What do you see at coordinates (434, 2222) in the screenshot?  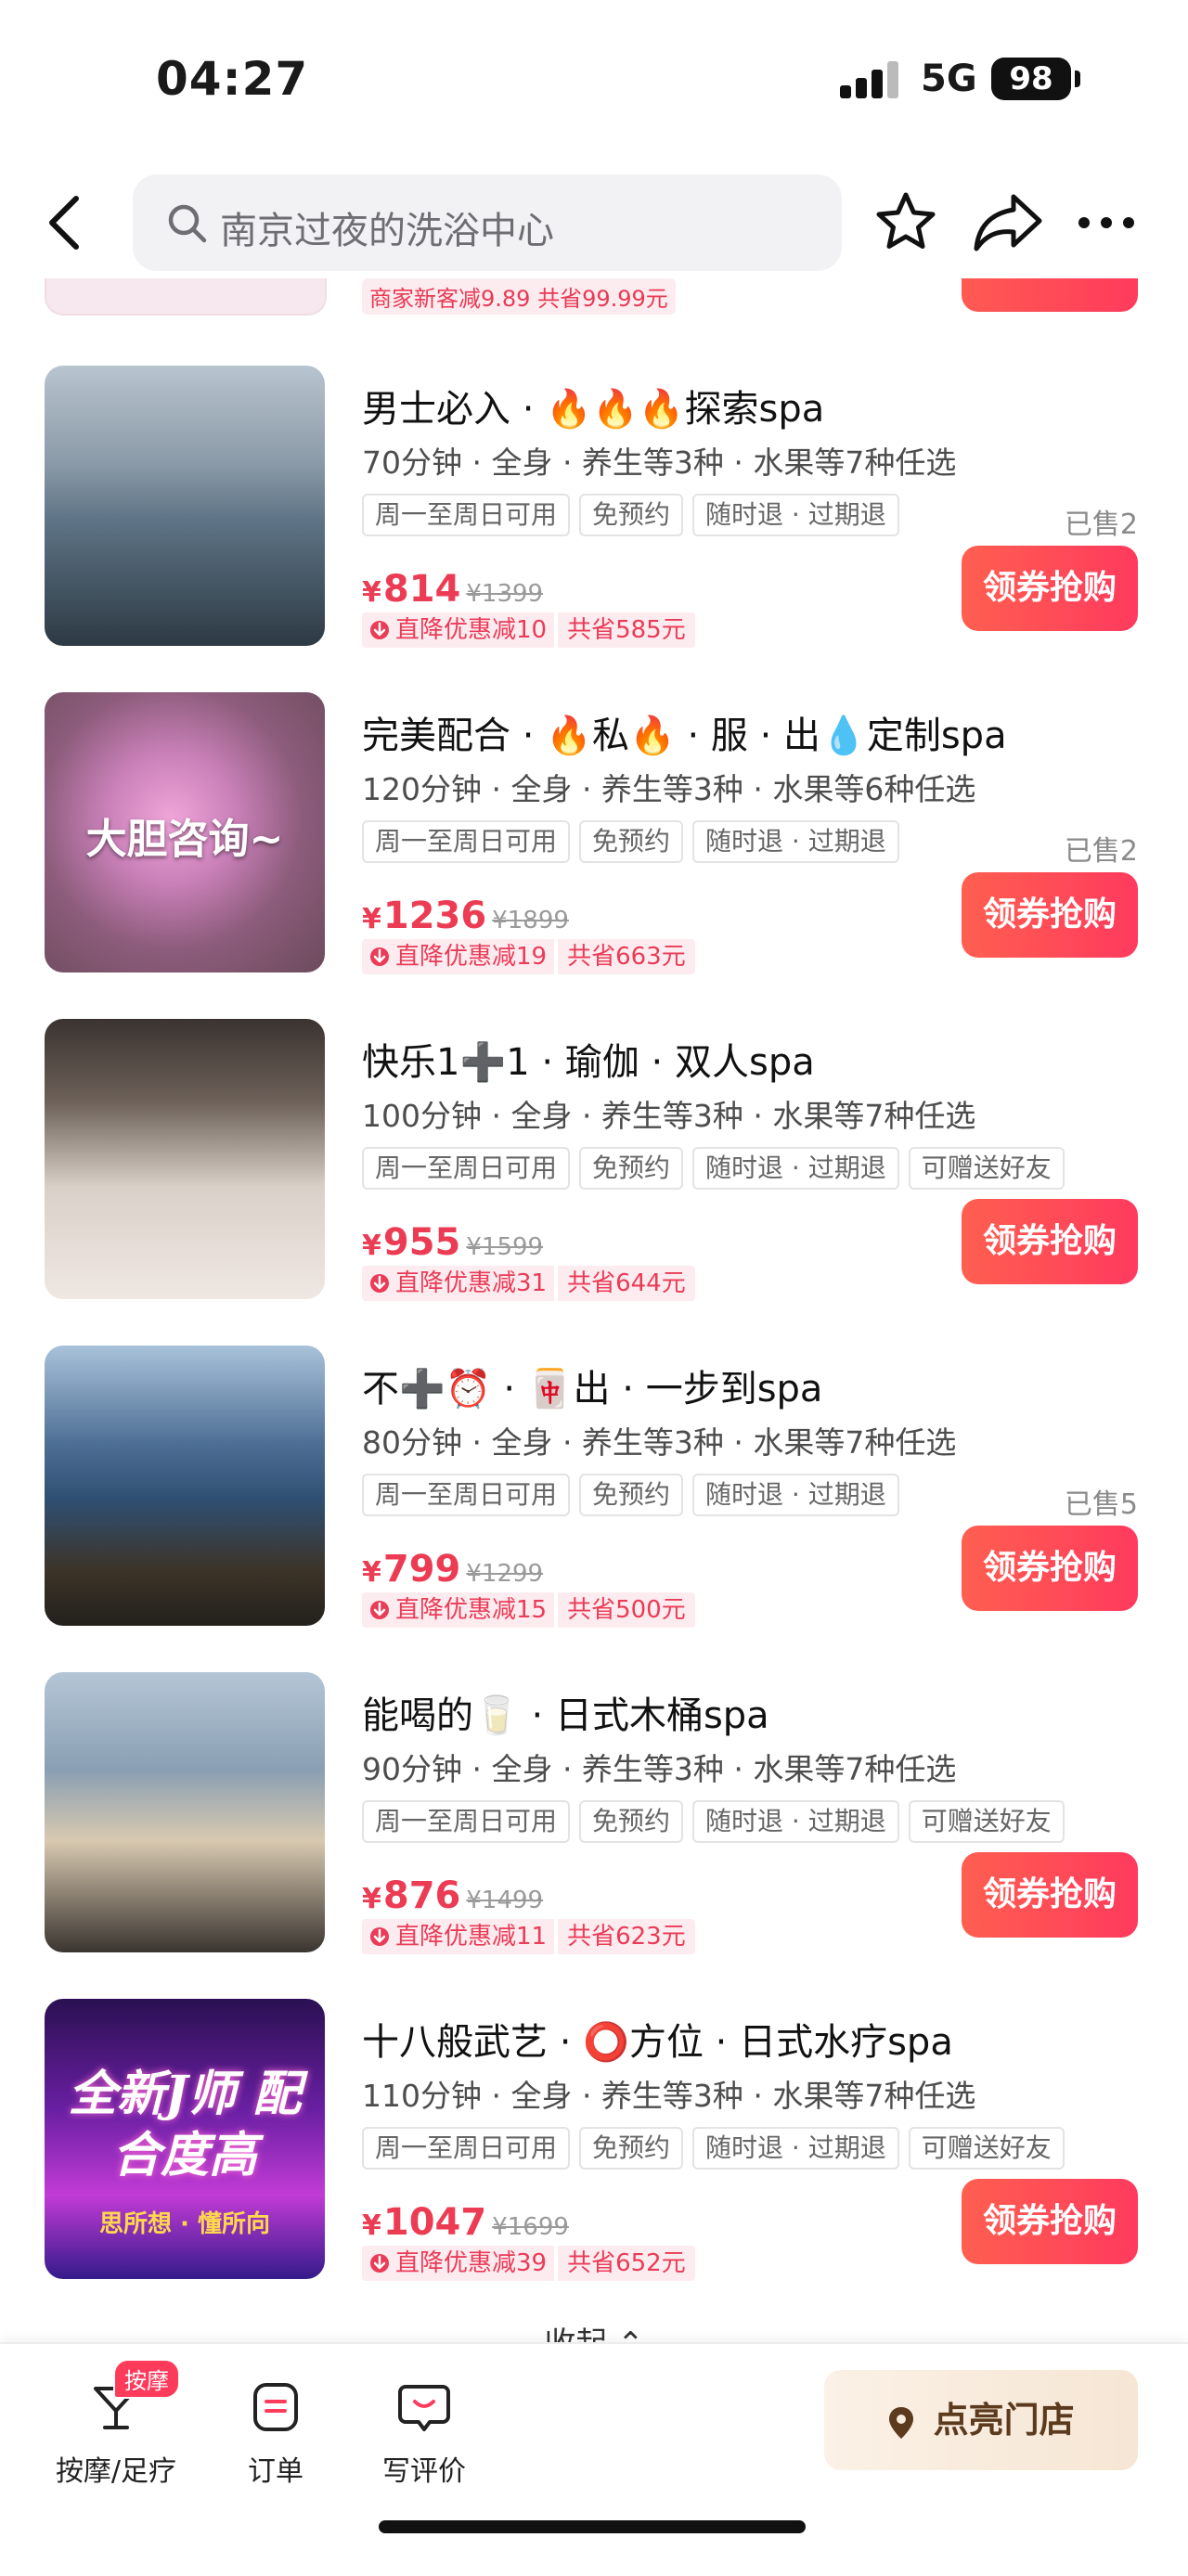 I see `price-value: 1047` at bounding box center [434, 2222].